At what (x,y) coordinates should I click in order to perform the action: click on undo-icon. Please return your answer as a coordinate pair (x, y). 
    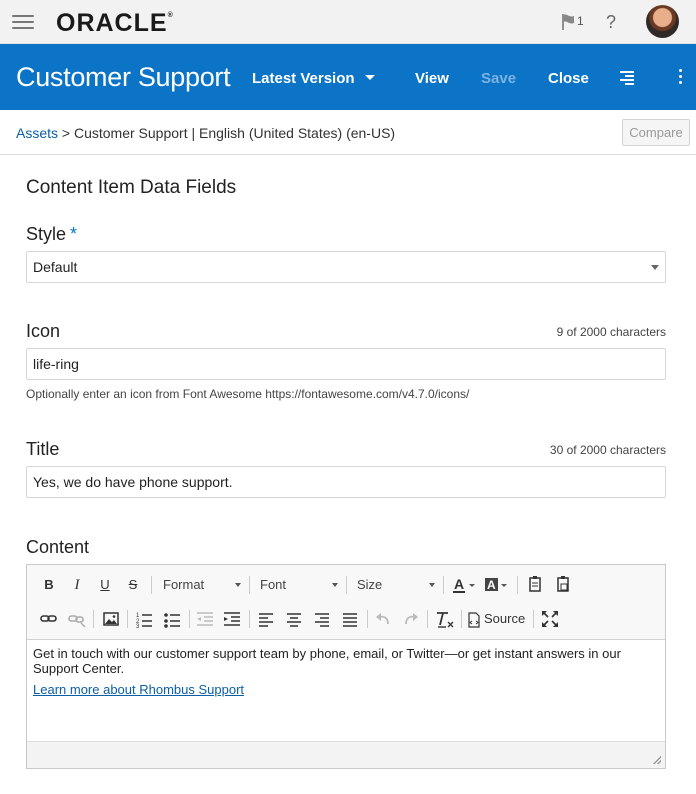
    Looking at the image, I should click on (383, 619).